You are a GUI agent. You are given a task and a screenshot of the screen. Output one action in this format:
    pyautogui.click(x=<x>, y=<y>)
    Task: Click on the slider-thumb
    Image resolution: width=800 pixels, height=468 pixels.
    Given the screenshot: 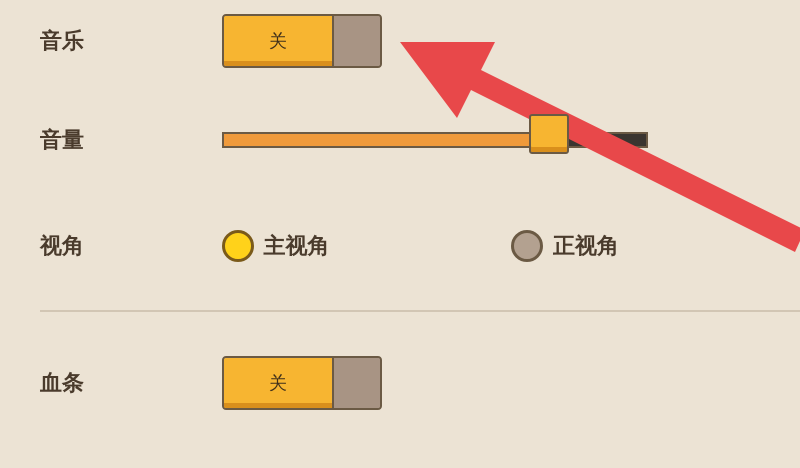 What is the action you would take?
    pyautogui.click(x=548, y=134)
    